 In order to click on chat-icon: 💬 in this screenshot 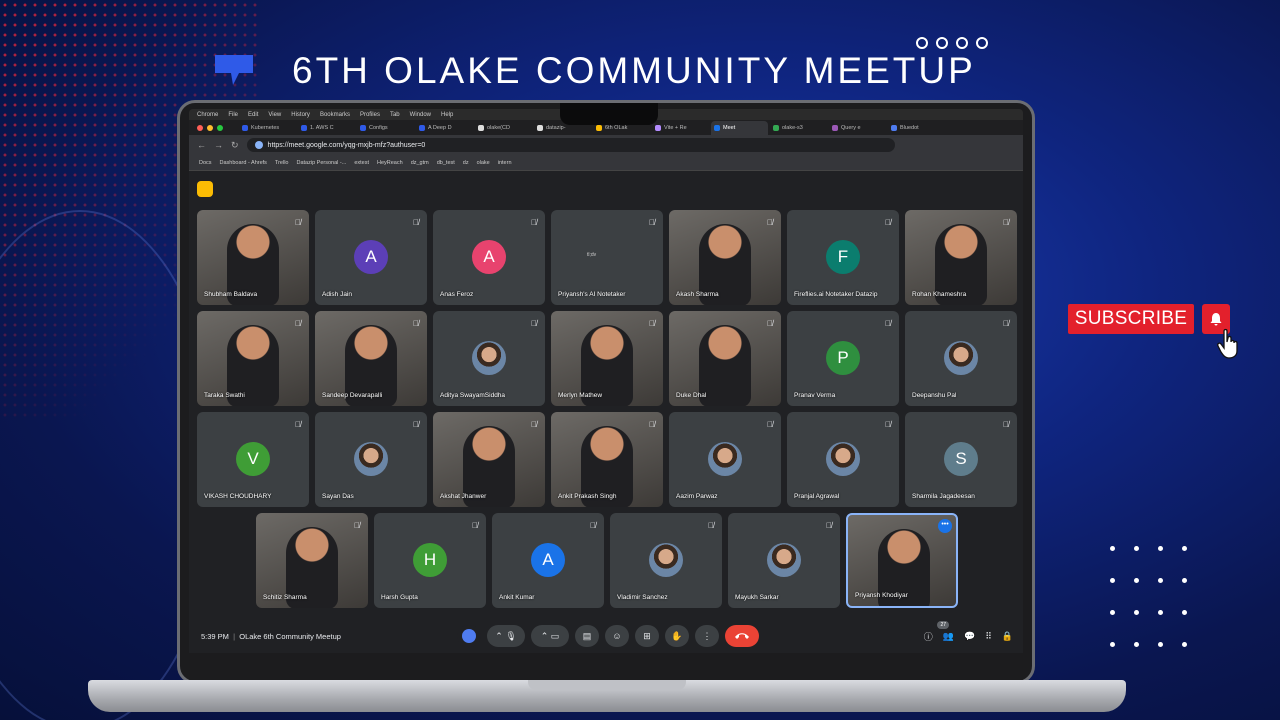, I will do `click(969, 636)`.